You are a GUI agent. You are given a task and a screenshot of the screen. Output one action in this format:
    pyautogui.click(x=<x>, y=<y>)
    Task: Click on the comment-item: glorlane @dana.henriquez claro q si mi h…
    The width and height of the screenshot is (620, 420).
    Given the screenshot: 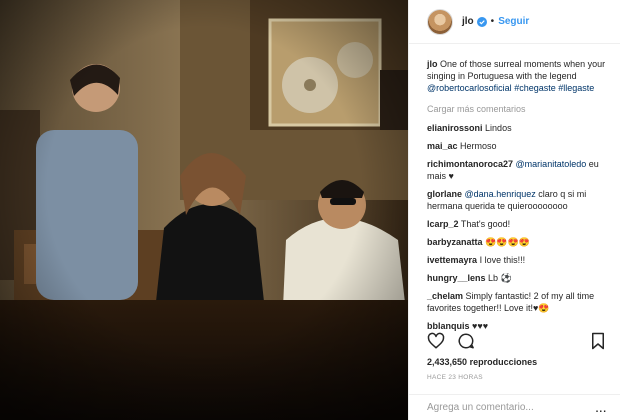 What is the action you would take?
    pyautogui.click(x=520, y=200)
    